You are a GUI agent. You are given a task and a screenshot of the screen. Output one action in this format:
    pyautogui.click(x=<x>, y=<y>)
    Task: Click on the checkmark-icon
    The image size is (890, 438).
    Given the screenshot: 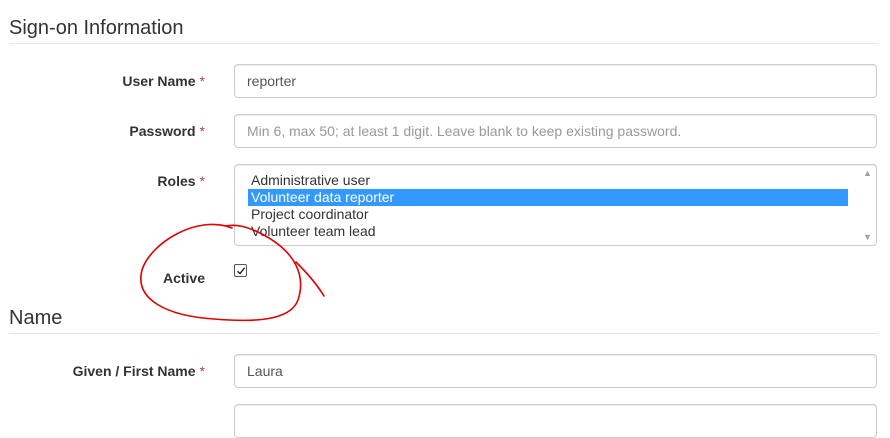 What is the action you would take?
    pyautogui.click(x=241, y=271)
    